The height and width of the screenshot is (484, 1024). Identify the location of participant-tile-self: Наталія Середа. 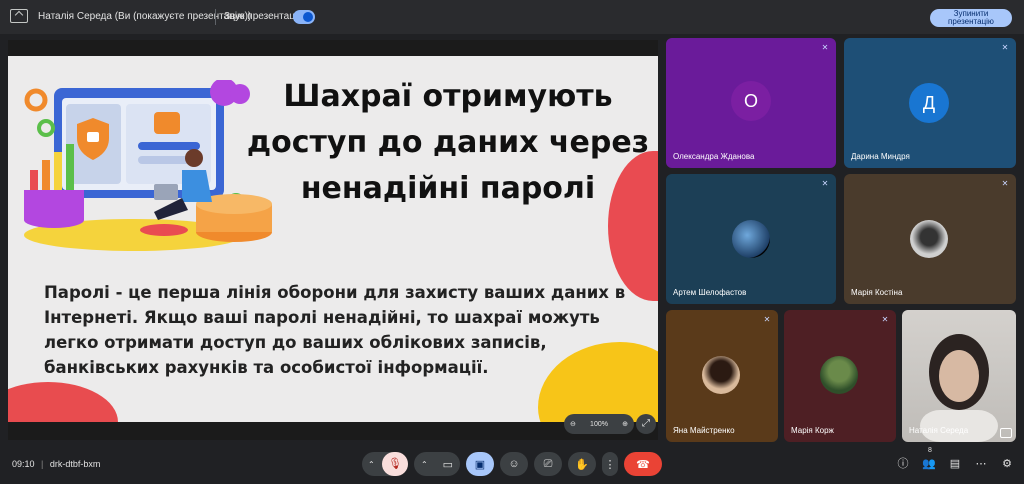
(959, 376).